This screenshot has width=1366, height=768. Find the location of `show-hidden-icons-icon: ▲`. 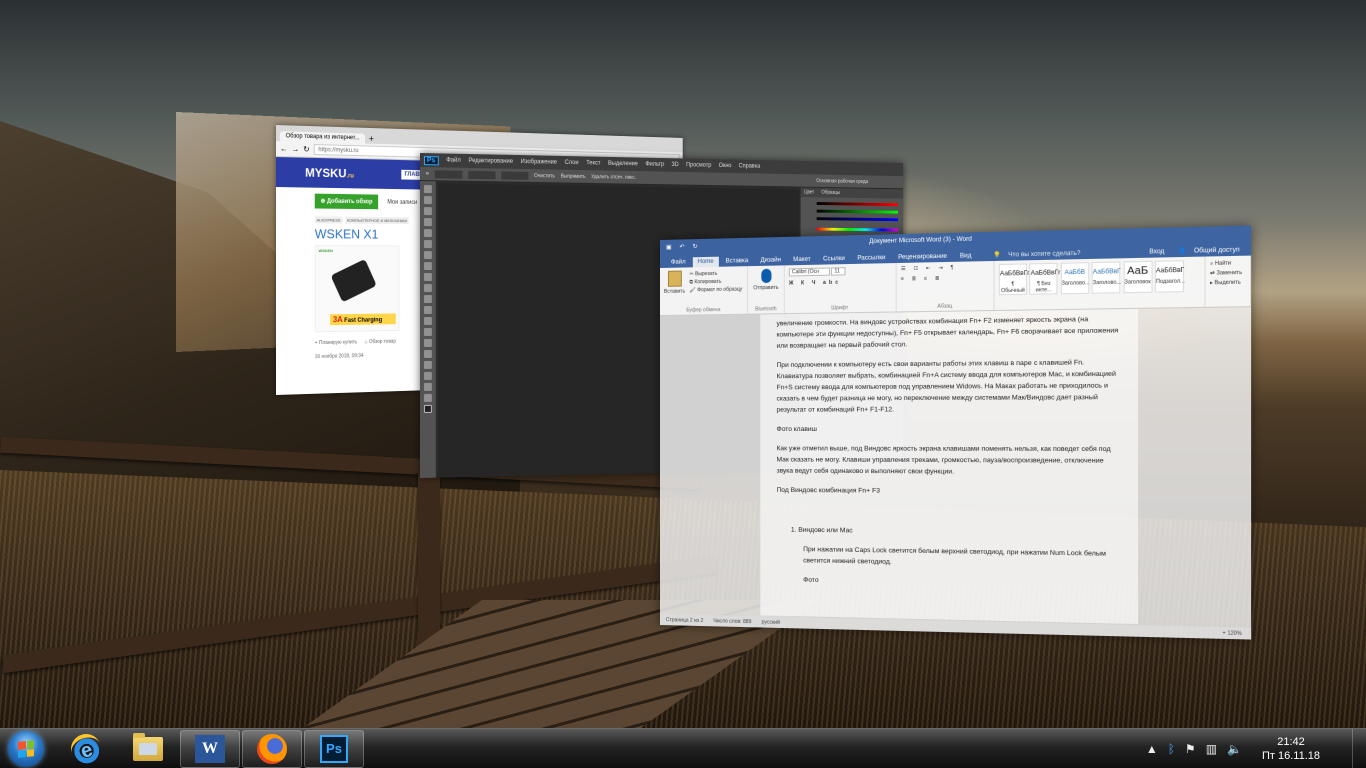

show-hidden-icons-icon: ▲ is located at coordinates (1152, 749).